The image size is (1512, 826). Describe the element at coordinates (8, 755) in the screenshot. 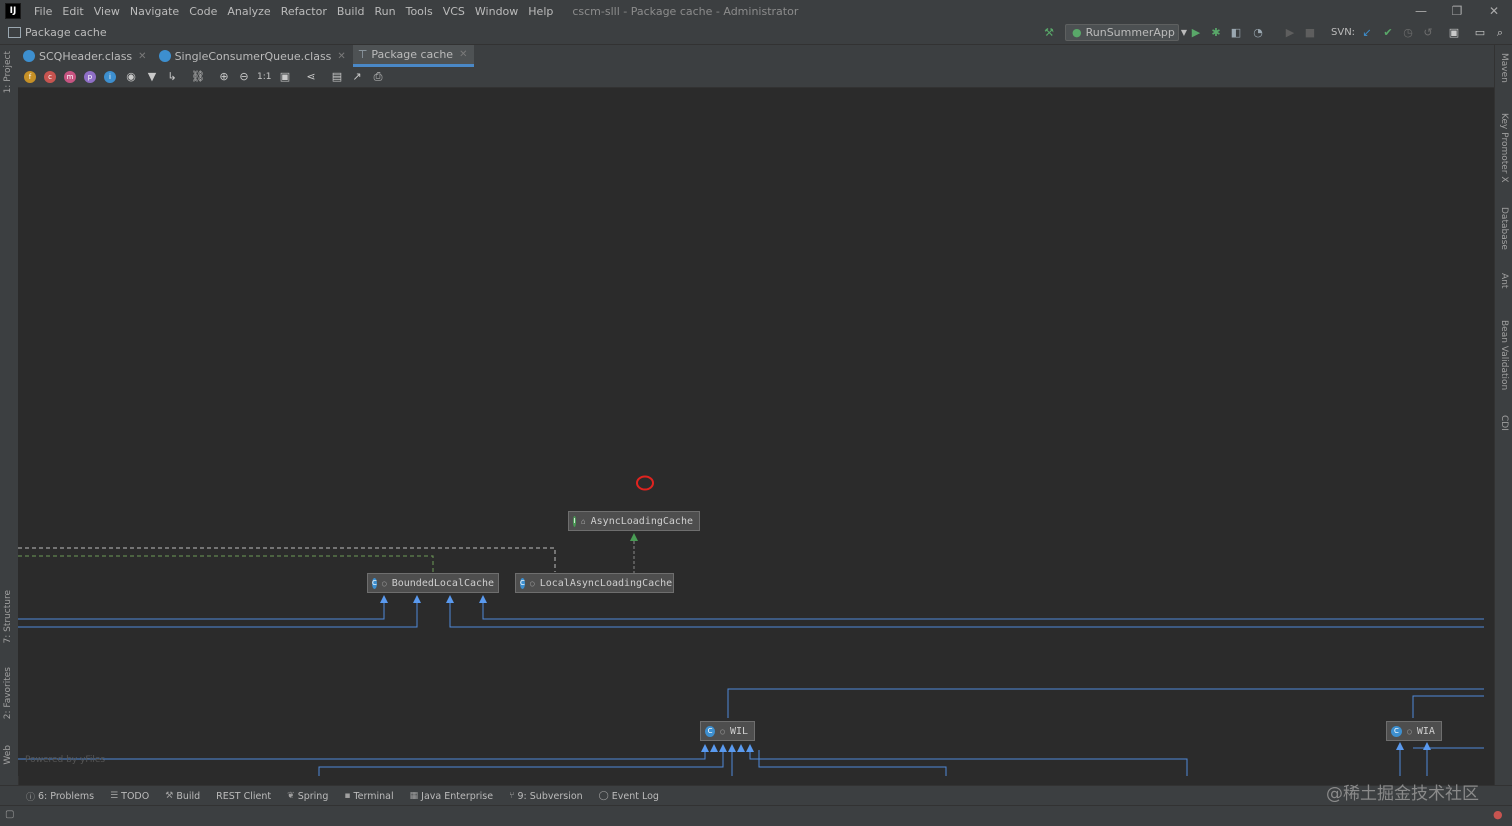

I see `web-tool-tab: Web` at that location.